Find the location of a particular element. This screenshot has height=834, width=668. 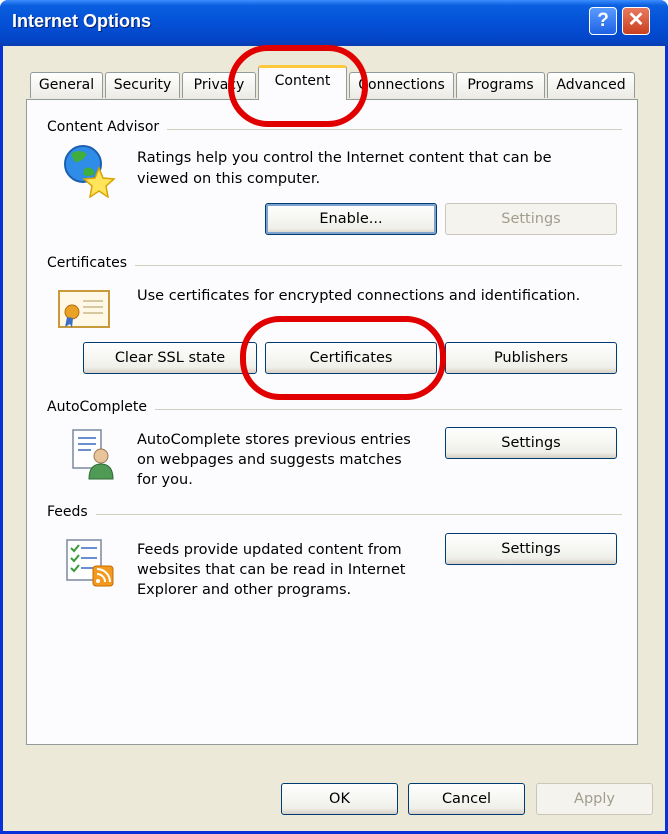

autocomplete-text-3: for you. is located at coordinates (165, 480).